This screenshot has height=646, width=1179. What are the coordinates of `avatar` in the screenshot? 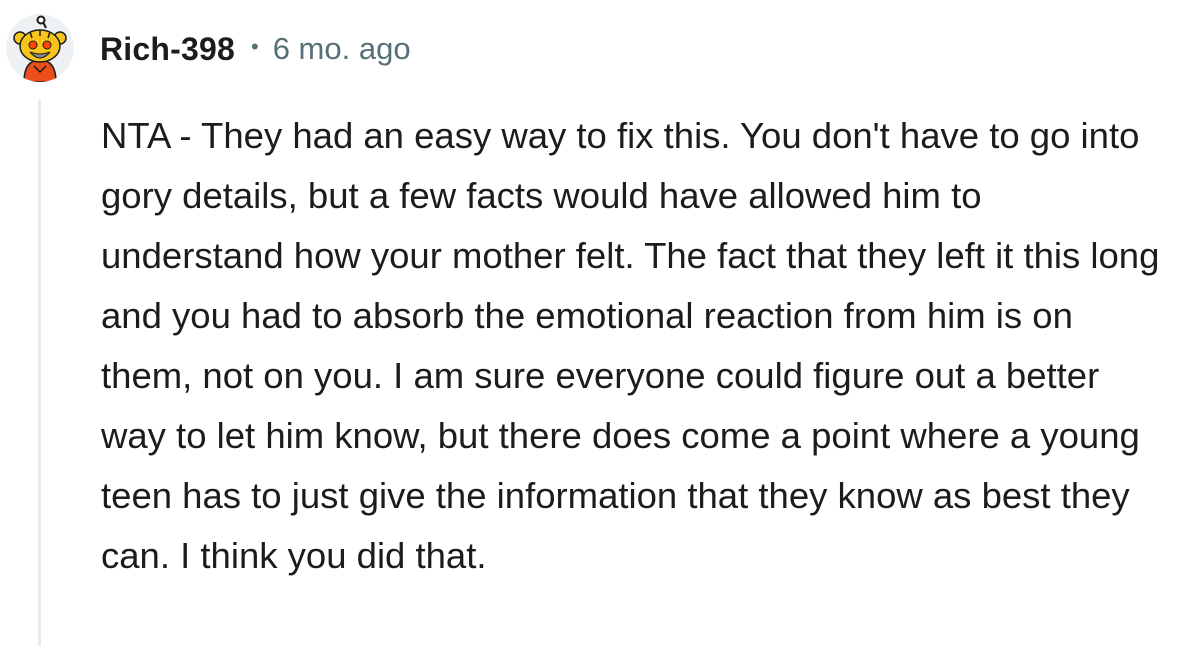 It's located at (40, 48).